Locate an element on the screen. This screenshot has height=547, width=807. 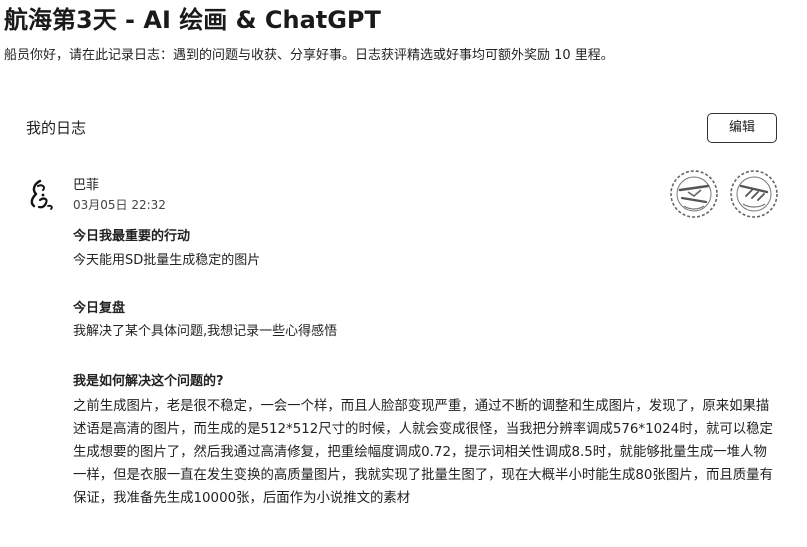
edit-button: 编辑 is located at coordinates (742, 128).